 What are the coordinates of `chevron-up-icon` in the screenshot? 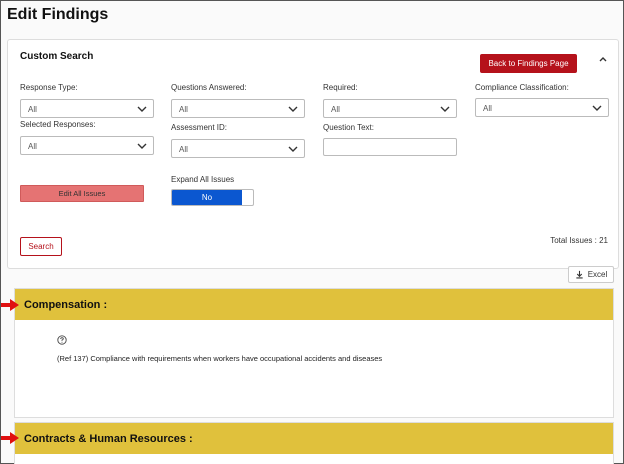 It's located at (603, 59).